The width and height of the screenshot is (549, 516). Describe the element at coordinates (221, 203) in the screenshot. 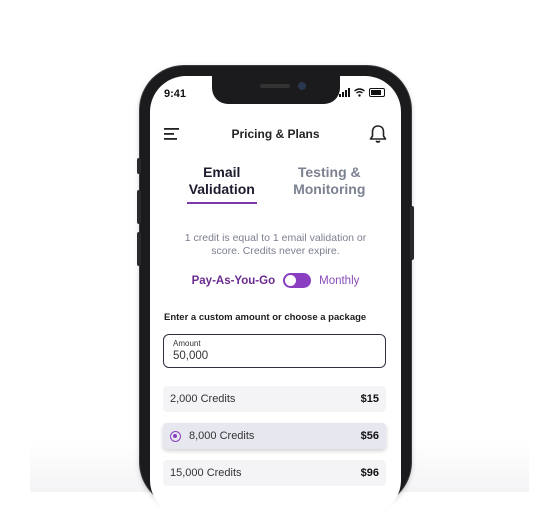

I see `active-tab-indicator` at that location.